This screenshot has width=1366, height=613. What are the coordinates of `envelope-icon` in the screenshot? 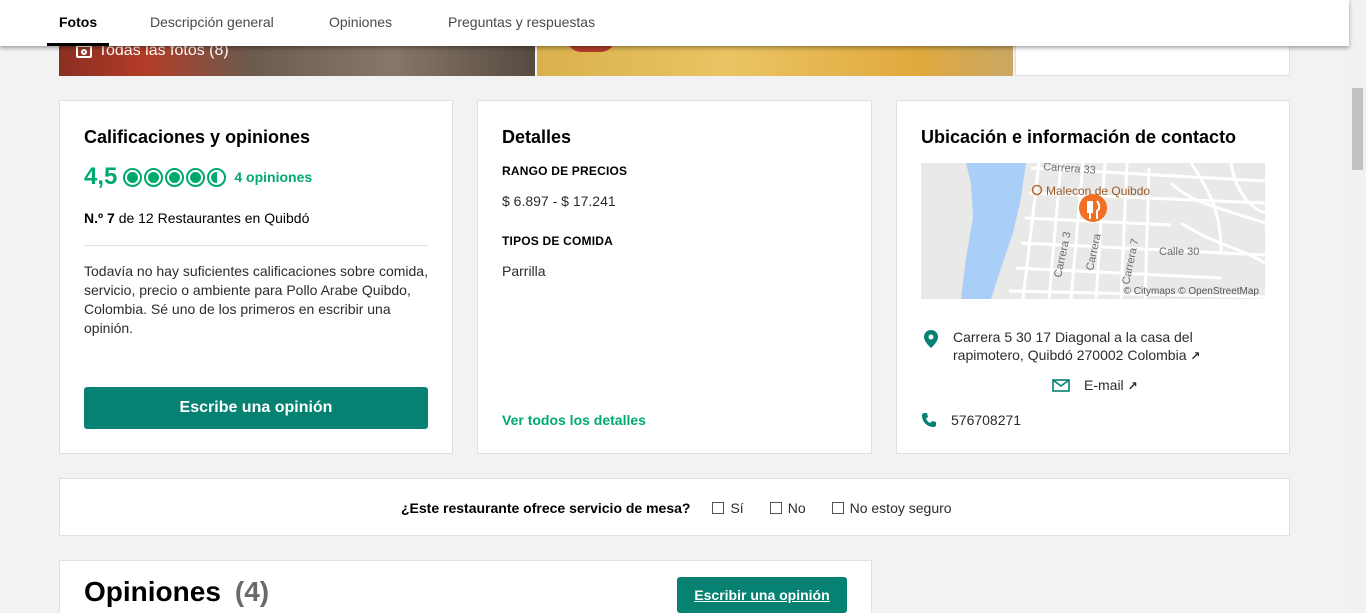 It's located at (1061, 385).